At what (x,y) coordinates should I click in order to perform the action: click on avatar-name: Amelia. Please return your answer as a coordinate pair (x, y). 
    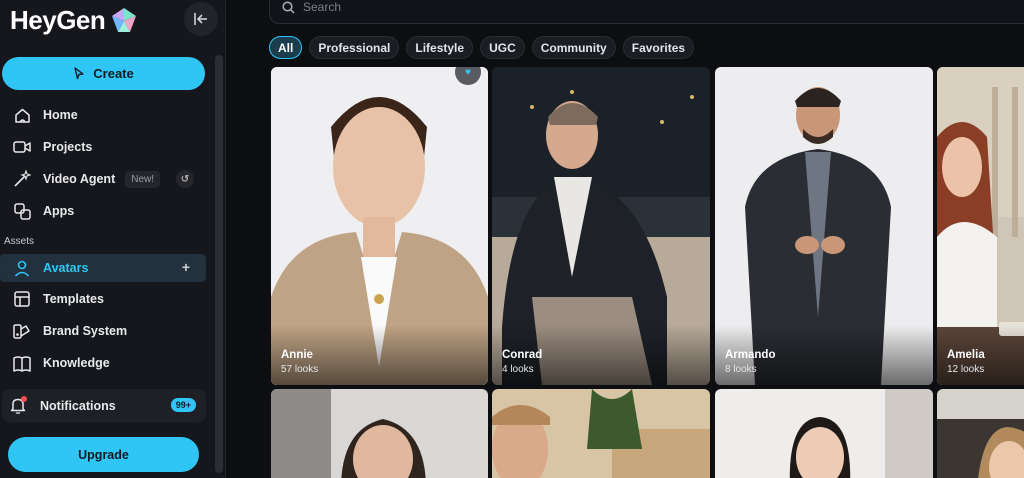
    Looking at the image, I should click on (966, 355).